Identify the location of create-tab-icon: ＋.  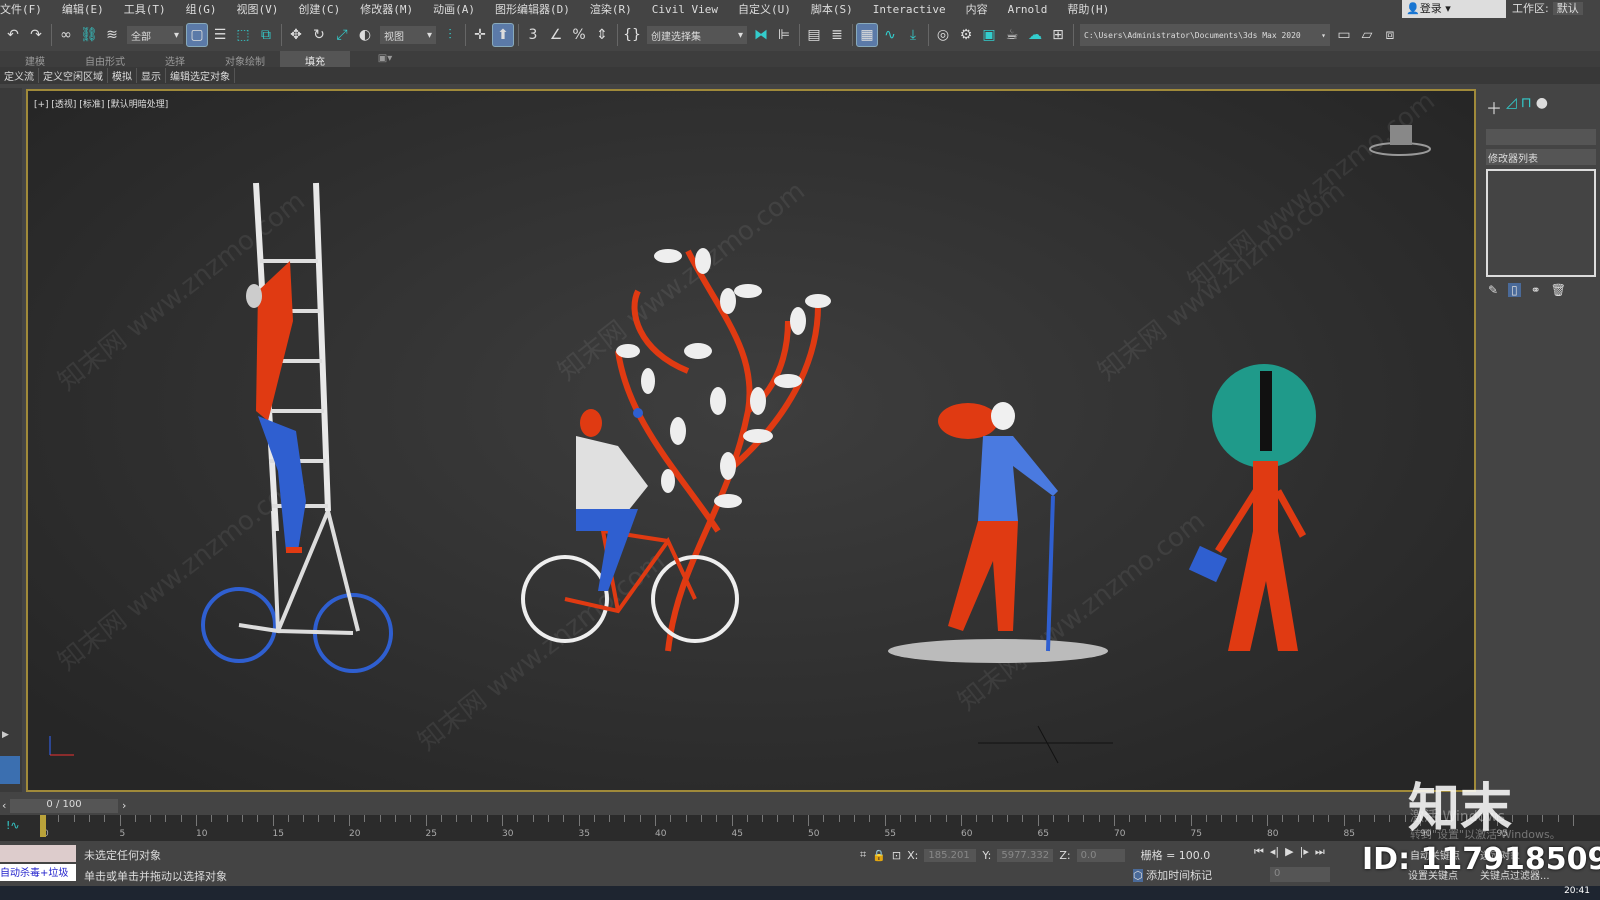
(1494, 107).